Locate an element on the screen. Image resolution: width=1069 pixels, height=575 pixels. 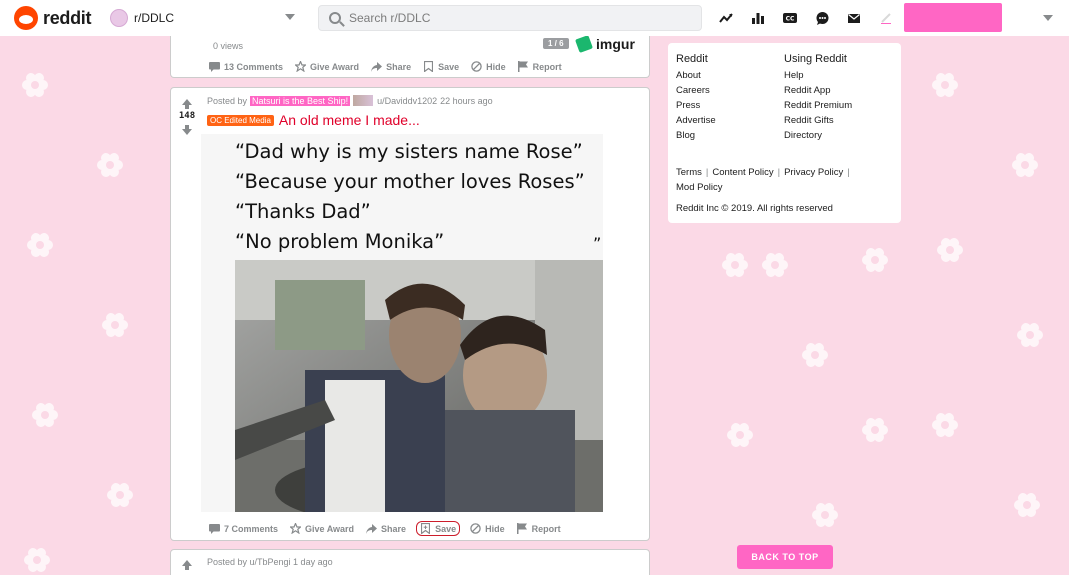
post-meta: Posted by u/TbPengi 1 day ago is located at coordinates (270, 562).